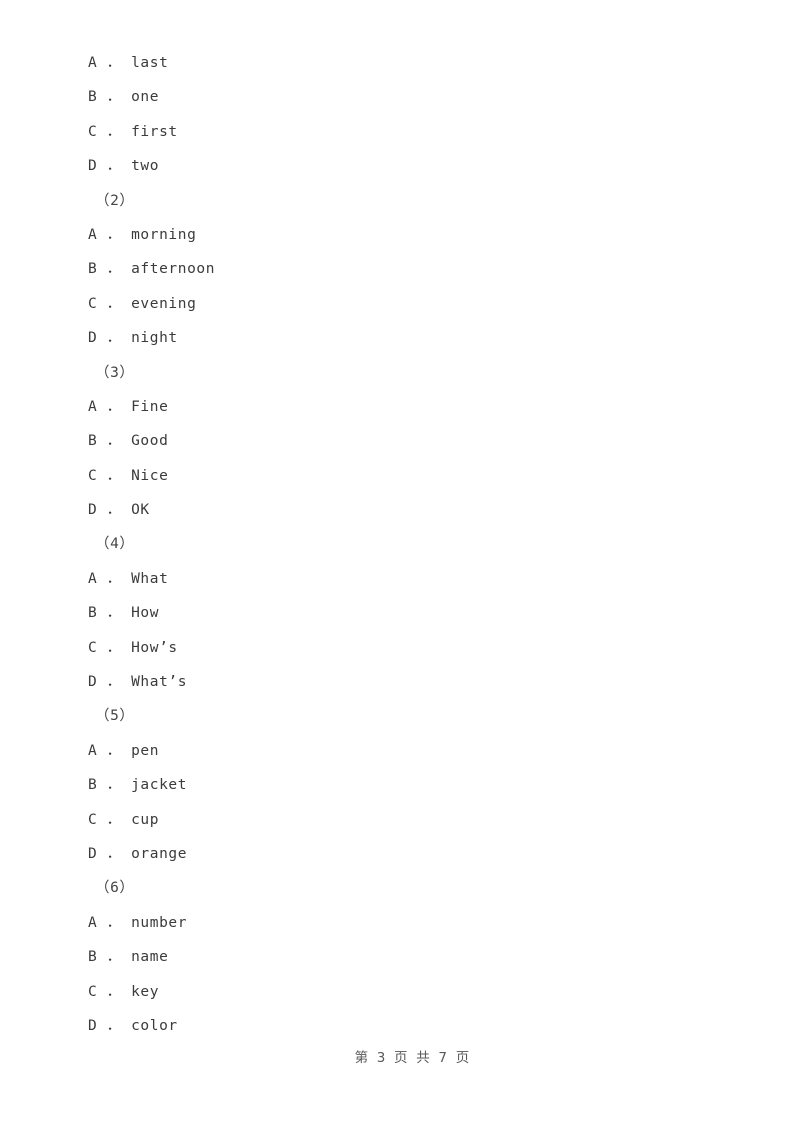 The height and width of the screenshot is (1132, 800). Describe the element at coordinates (398, 338) in the screenshot. I see `answer-option: D ． night` at that location.